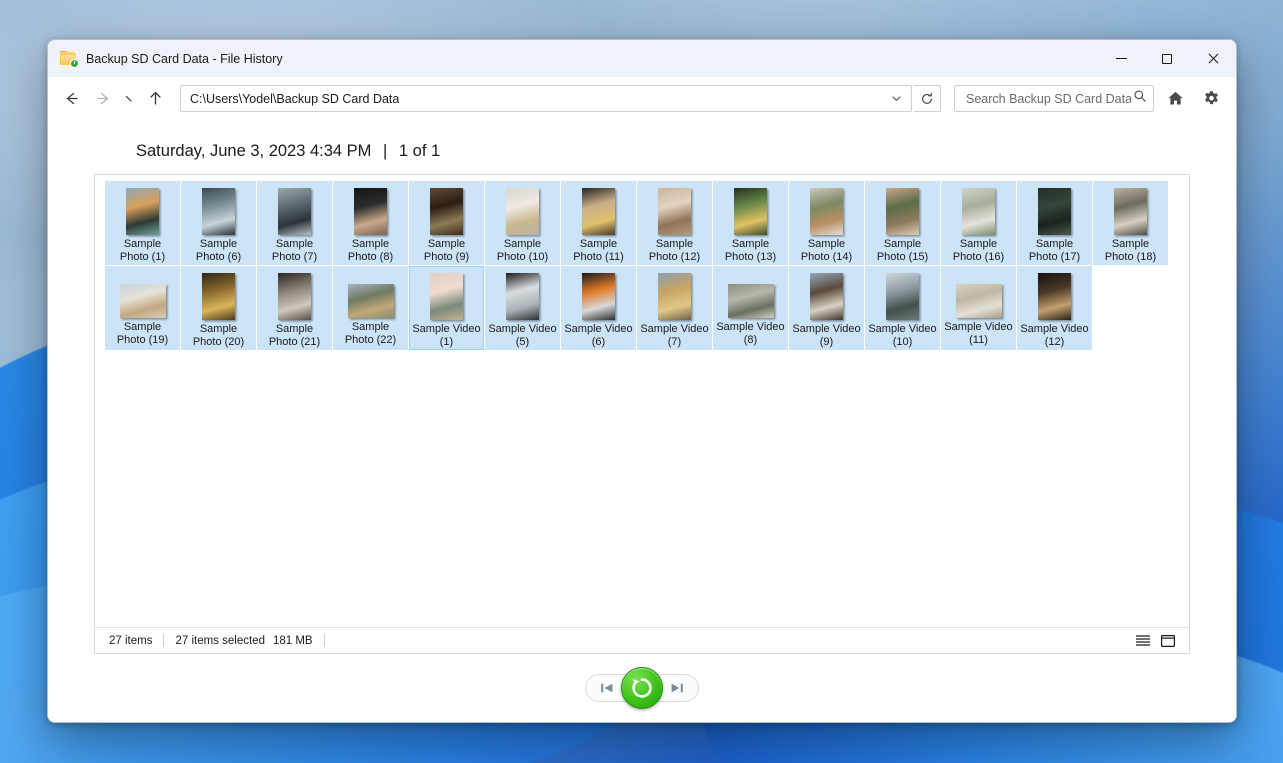 Image resolution: width=1283 pixels, height=763 pixels. What do you see at coordinates (750, 250) in the screenshot?
I see `file-item-label: Sample Photo (13)` at bounding box center [750, 250].